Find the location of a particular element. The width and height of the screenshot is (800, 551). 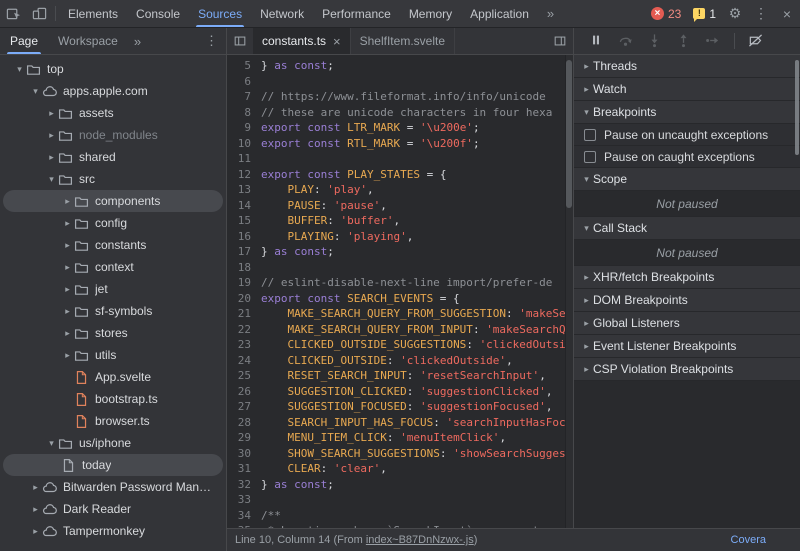

line-number: 32 is located at coordinates (244, 485).